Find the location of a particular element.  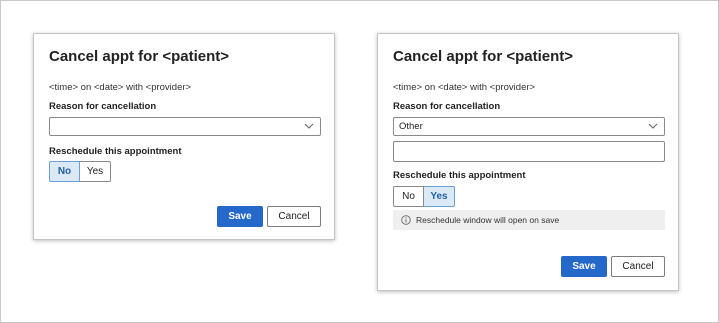

reason-select: Other is located at coordinates (529, 126).